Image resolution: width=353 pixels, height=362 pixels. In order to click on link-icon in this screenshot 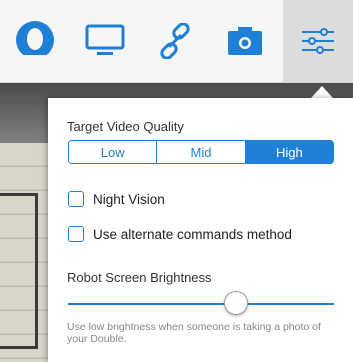, I will do `click(175, 41)`.